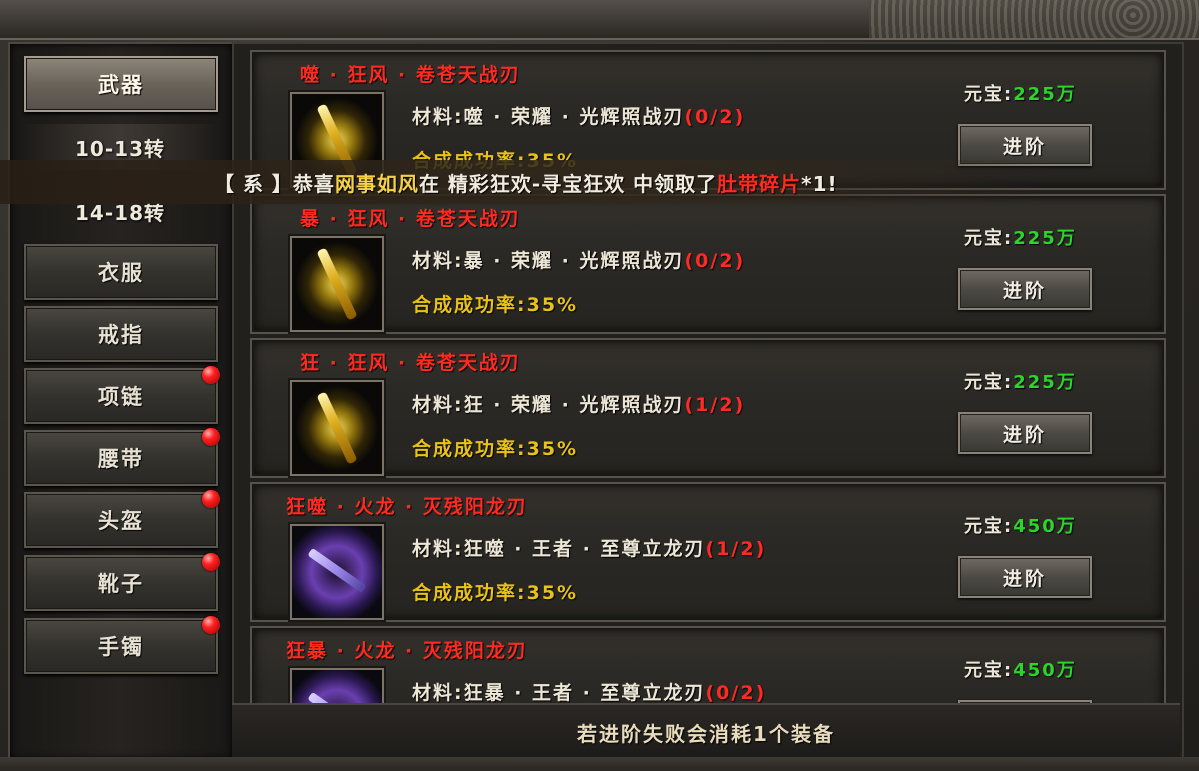  I want to click on broadcast-item: 肚带碎片, so click(759, 183).